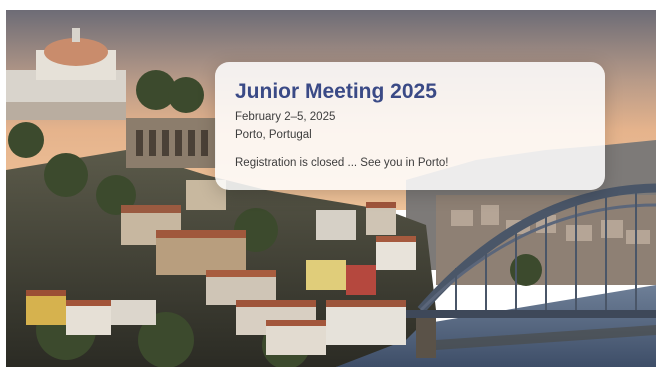 This screenshot has height=367, width=656. I want to click on event-date: February 2–5, 2025, so click(285, 117).